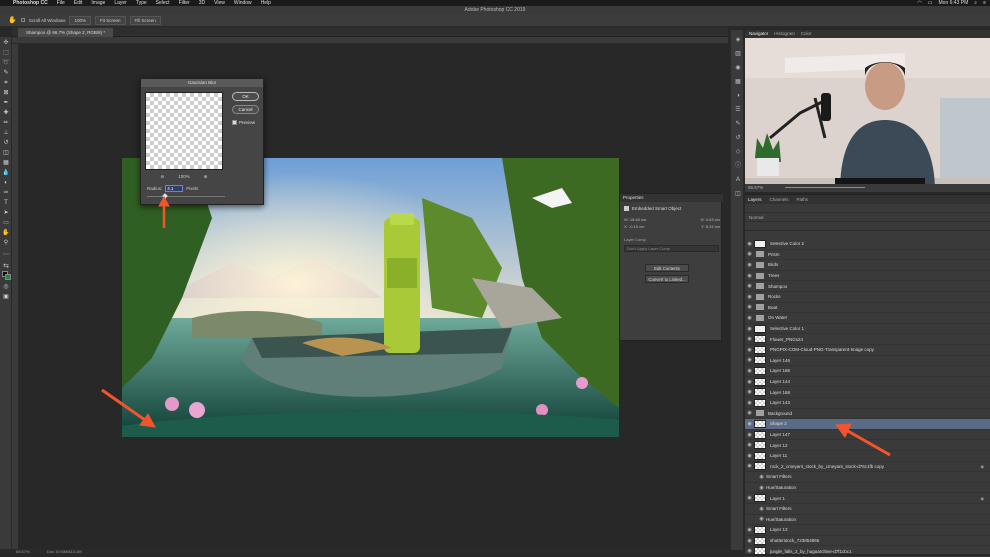 This screenshot has height=557, width=990. What do you see at coordinates (123, 405) in the screenshot?
I see `arrow-to-edge` at bounding box center [123, 405].